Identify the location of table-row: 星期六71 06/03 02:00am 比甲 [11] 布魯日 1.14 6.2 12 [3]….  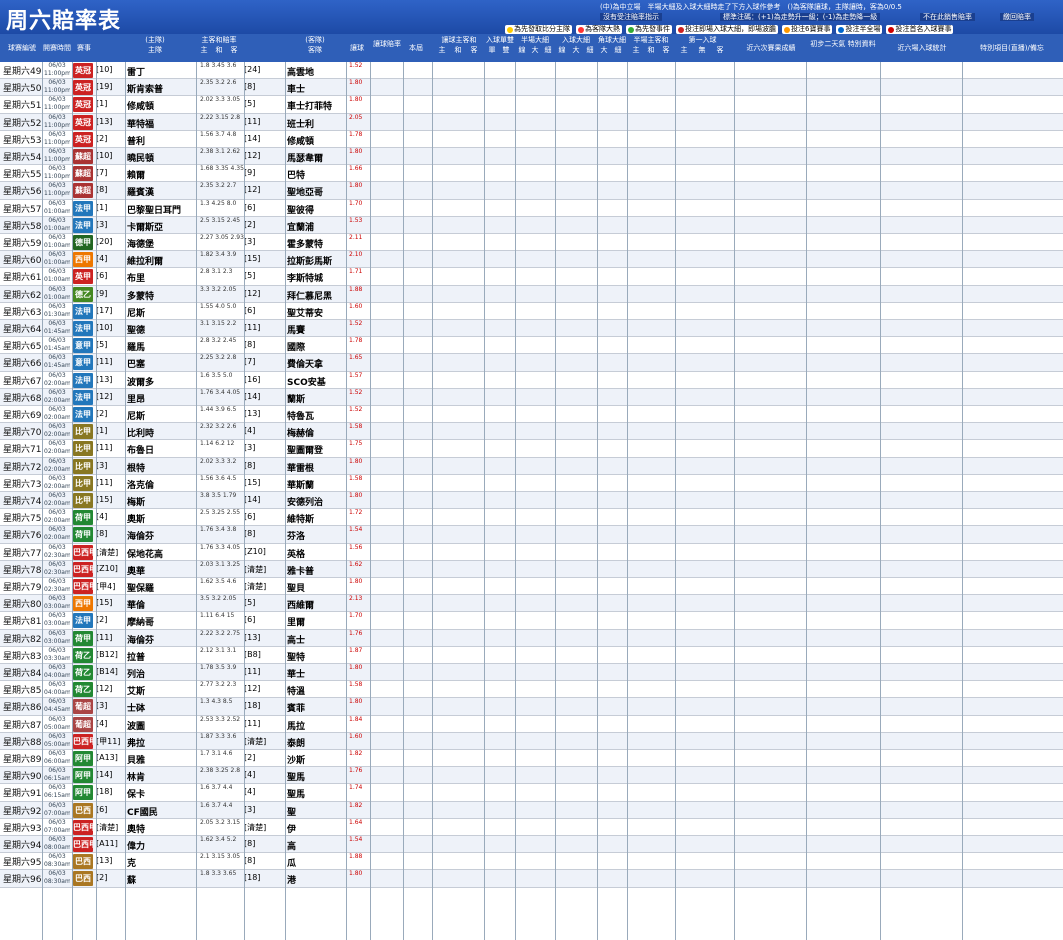
(531, 449).